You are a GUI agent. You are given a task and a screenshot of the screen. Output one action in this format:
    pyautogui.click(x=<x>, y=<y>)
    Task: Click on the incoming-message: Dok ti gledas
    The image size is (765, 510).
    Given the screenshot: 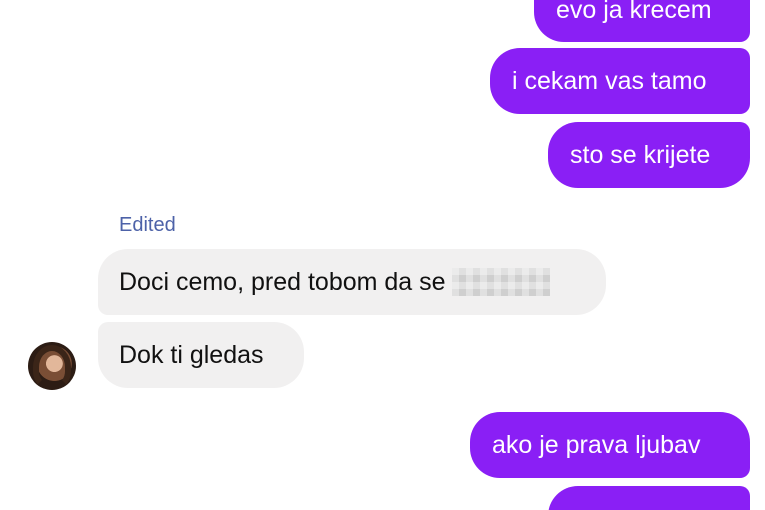 What is the action you would take?
    pyautogui.click(x=201, y=355)
    